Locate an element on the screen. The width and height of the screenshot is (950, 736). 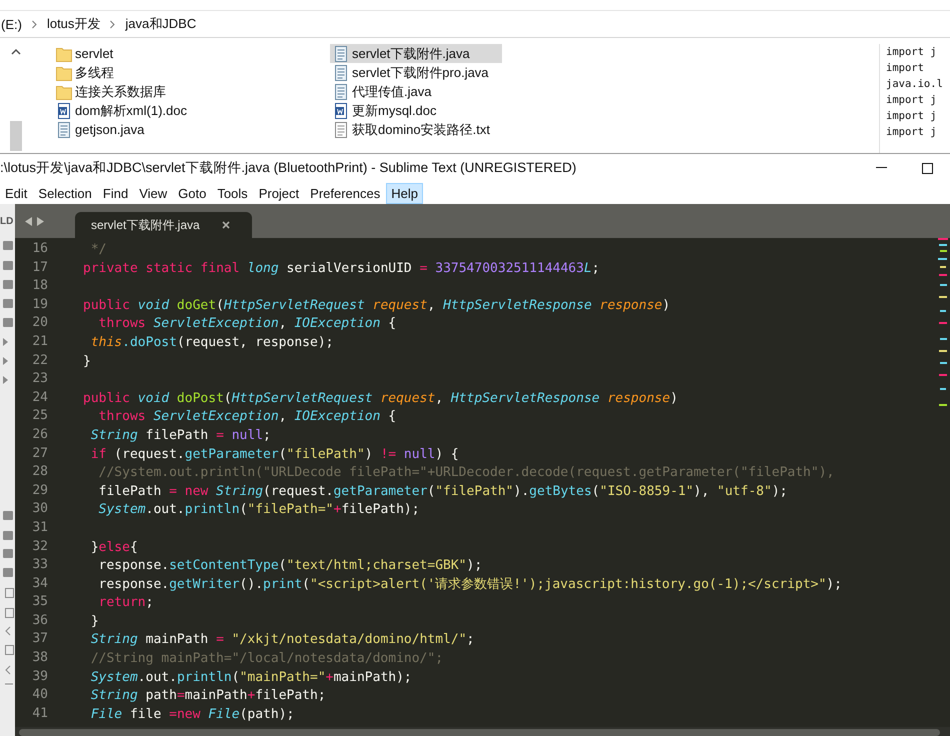
line-number: 18 is located at coordinates (40, 286).